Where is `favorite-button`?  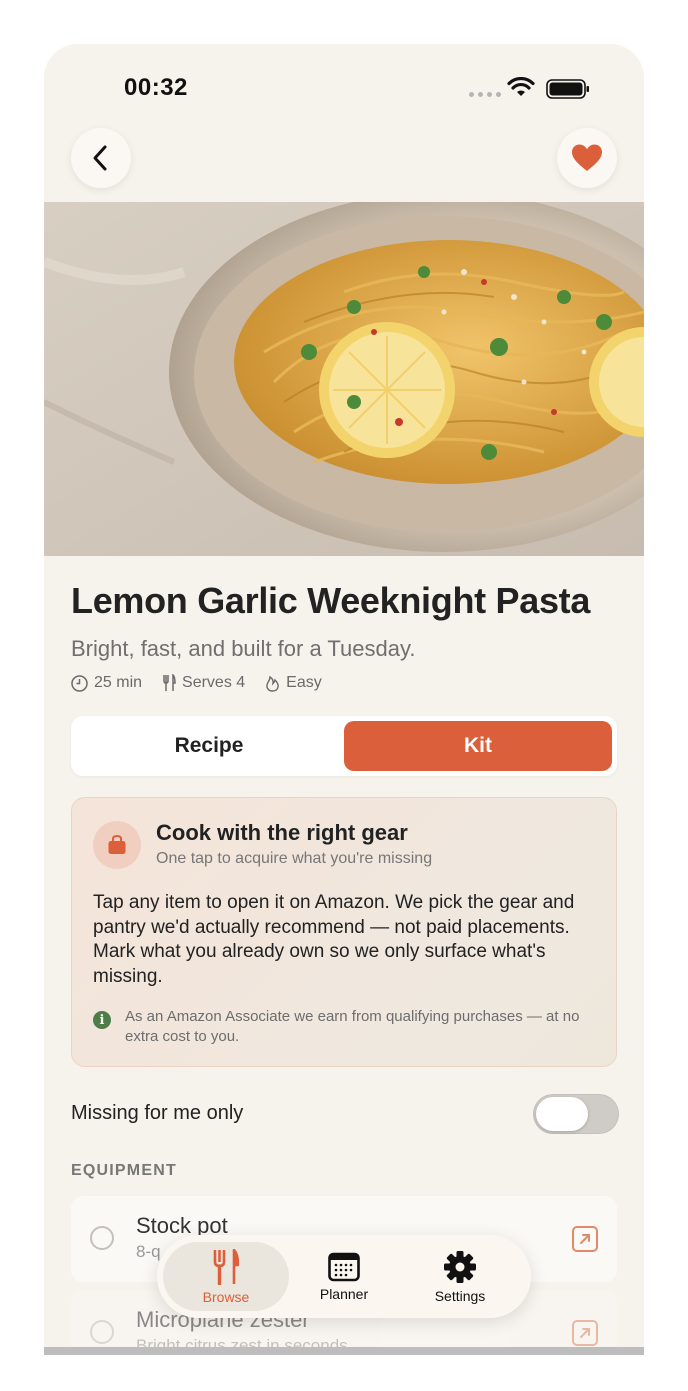 favorite-button is located at coordinates (587, 158).